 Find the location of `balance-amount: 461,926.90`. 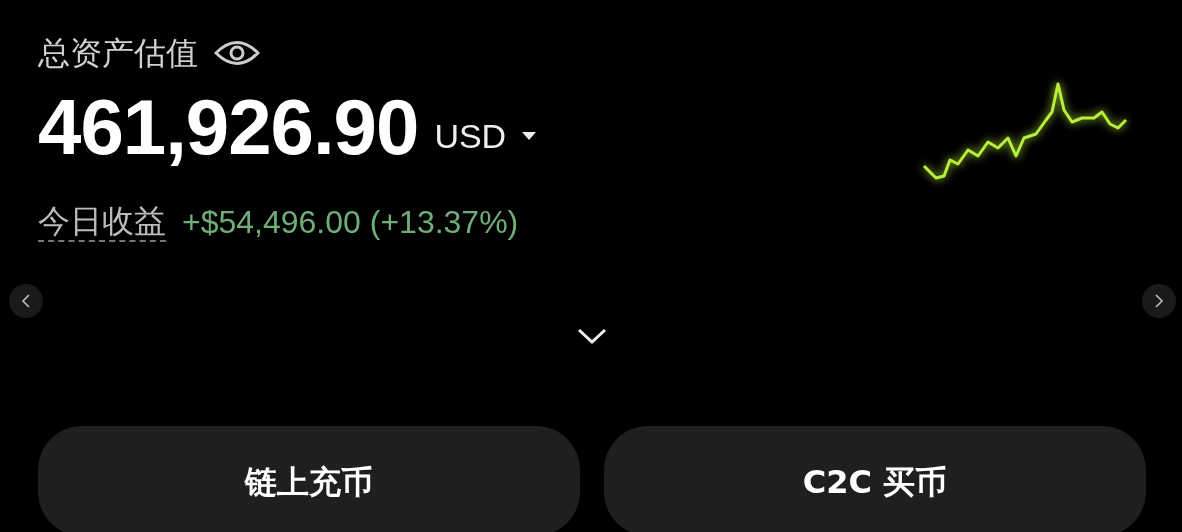

balance-amount: 461,926.90 is located at coordinates (228, 127).